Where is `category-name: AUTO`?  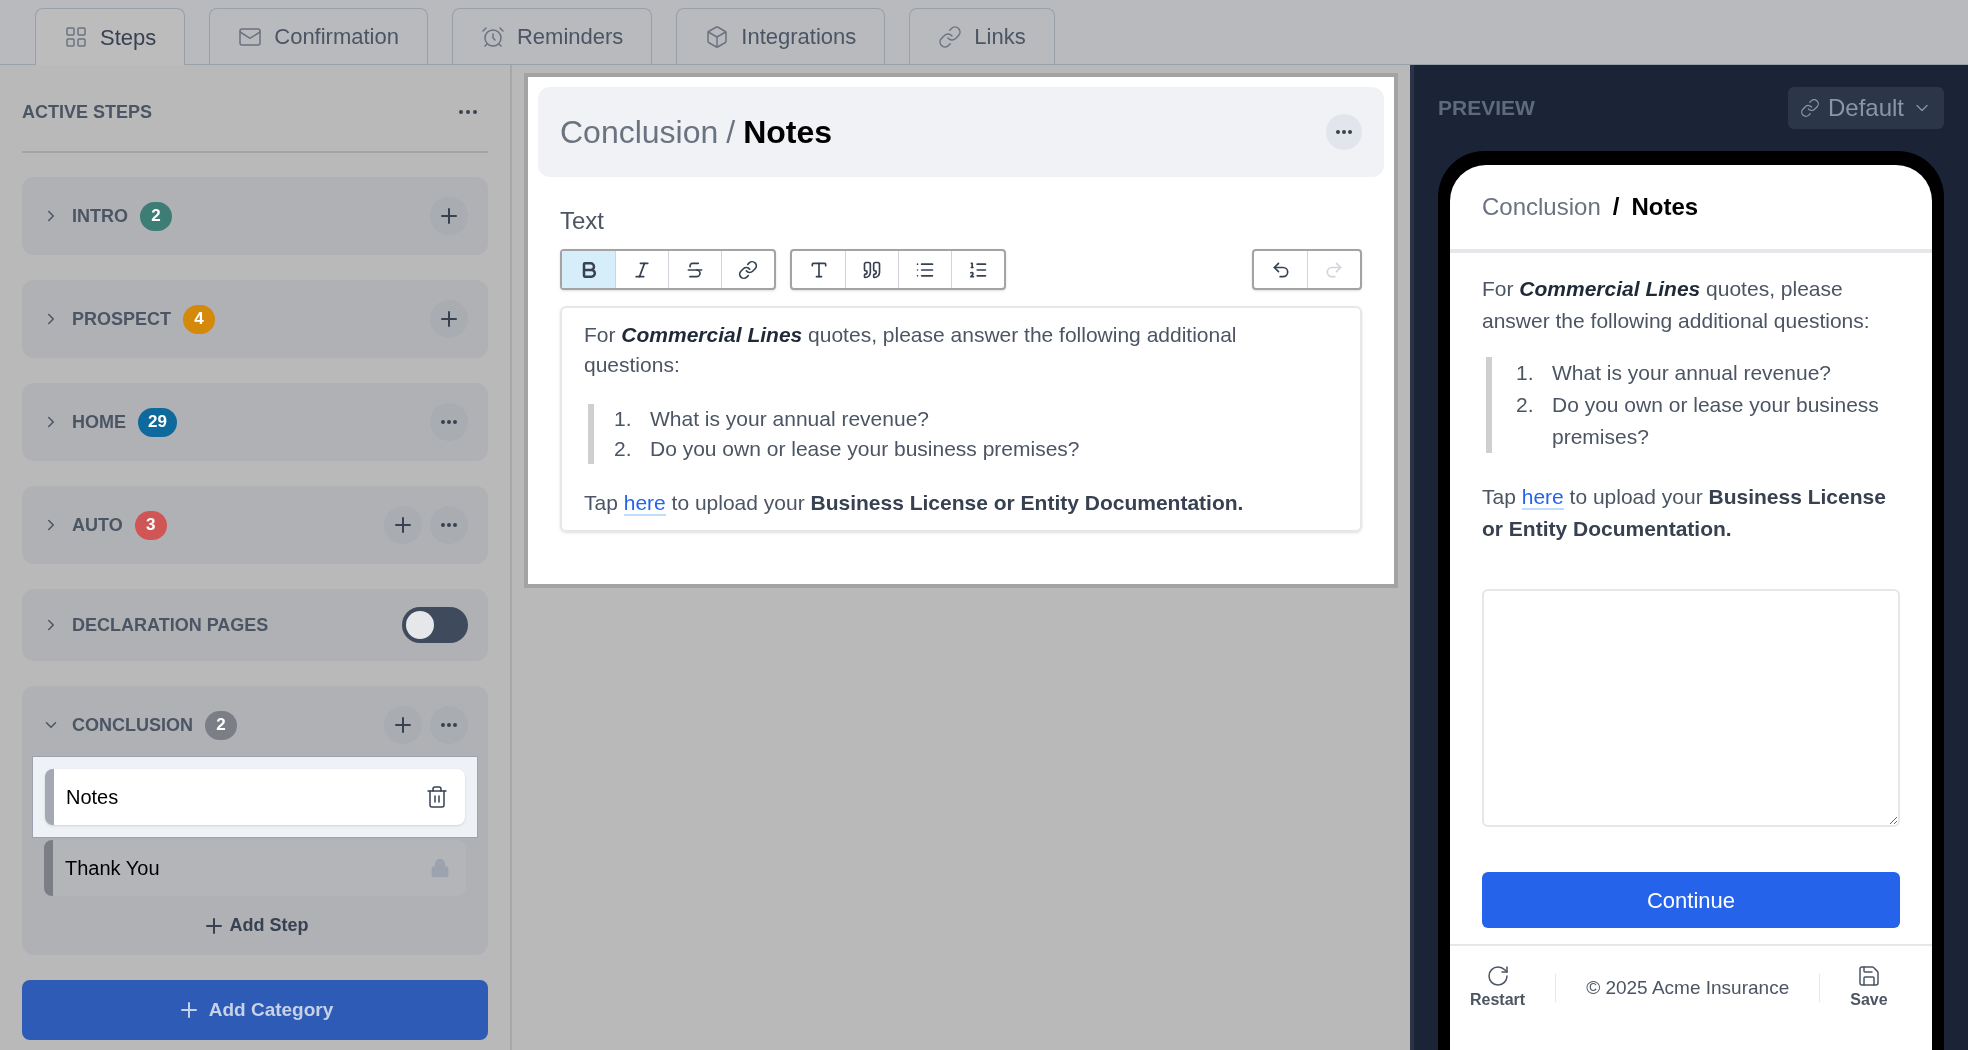 category-name: AUTO is located at coordinates (97, 525).